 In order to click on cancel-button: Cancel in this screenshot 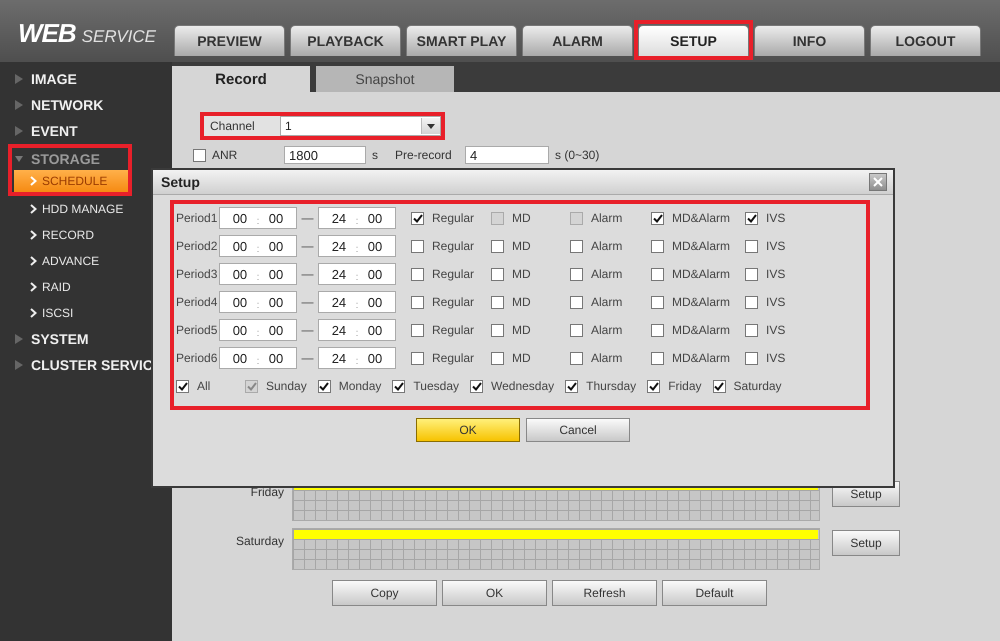, I will do `click(578, 430)`.